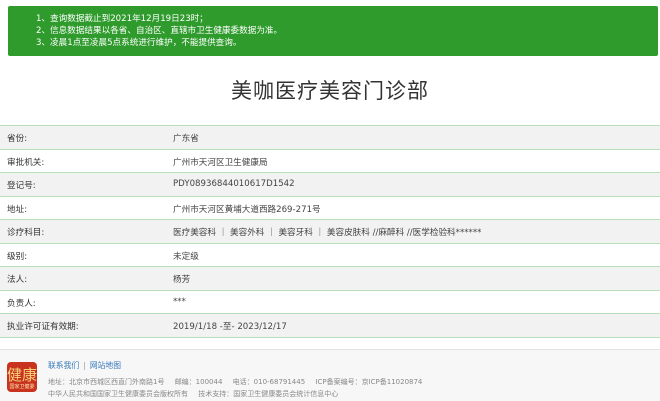 The width and height of the screenshot is (660, 401). Describe the element at coordinates (186, 139) in the screenshot. I see `row-value: 广东省` at that location.